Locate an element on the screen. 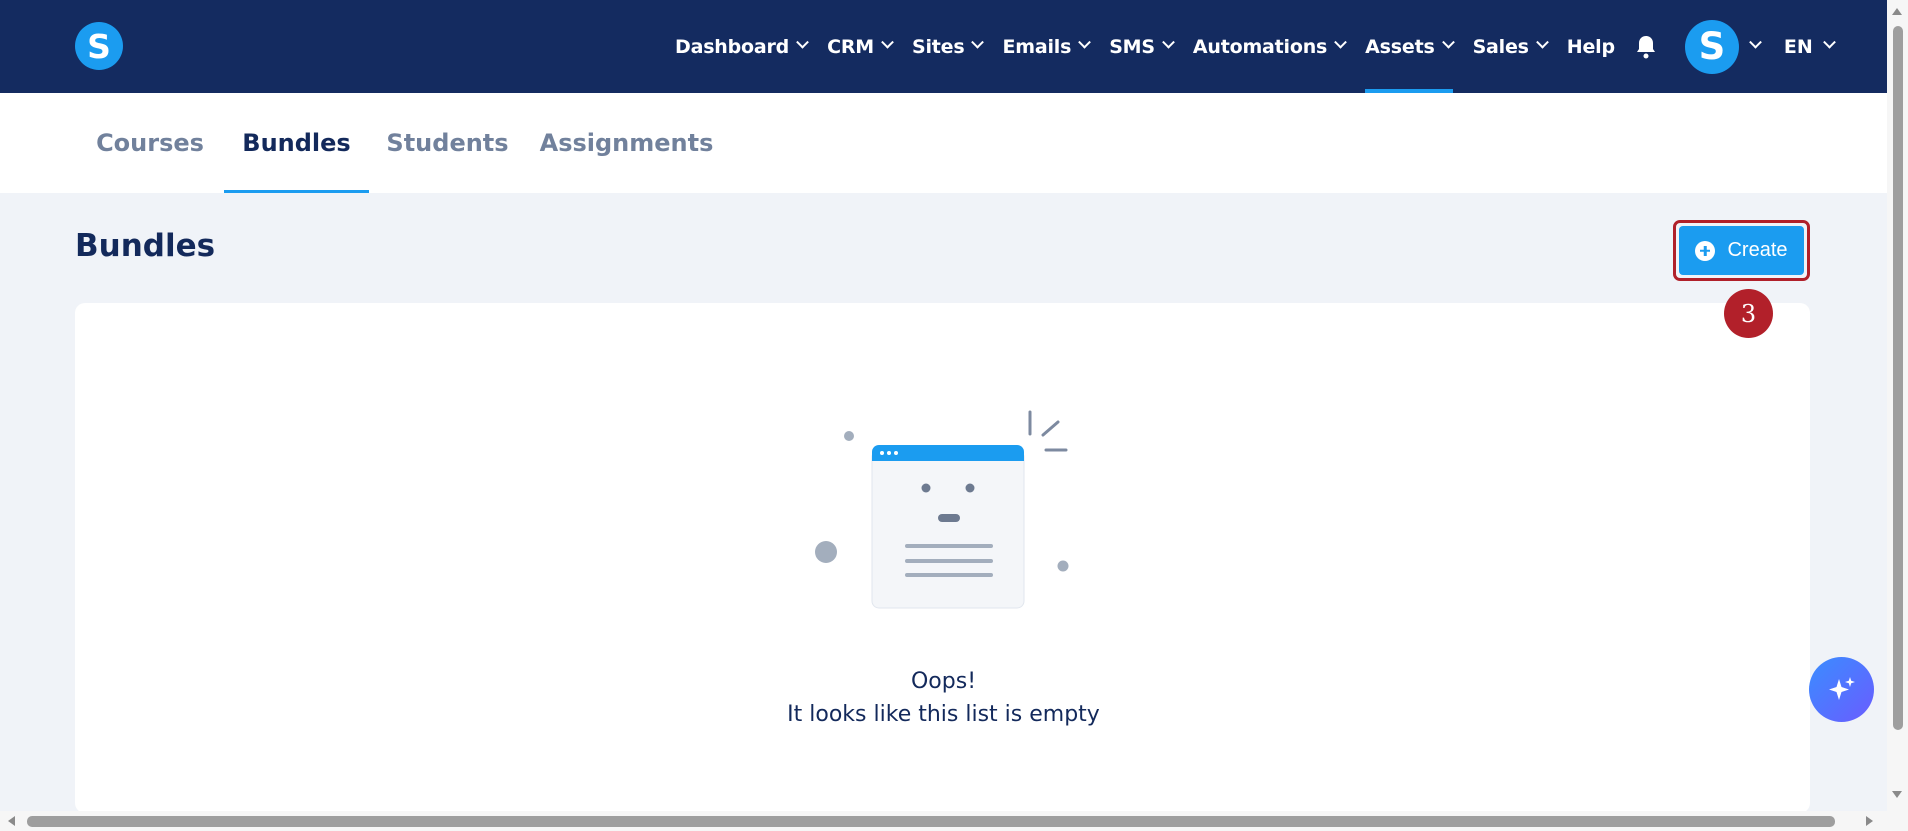 The height and width of the screenshot is (831, 1908). sparkle-icon is located at coordinates (1841, 688).